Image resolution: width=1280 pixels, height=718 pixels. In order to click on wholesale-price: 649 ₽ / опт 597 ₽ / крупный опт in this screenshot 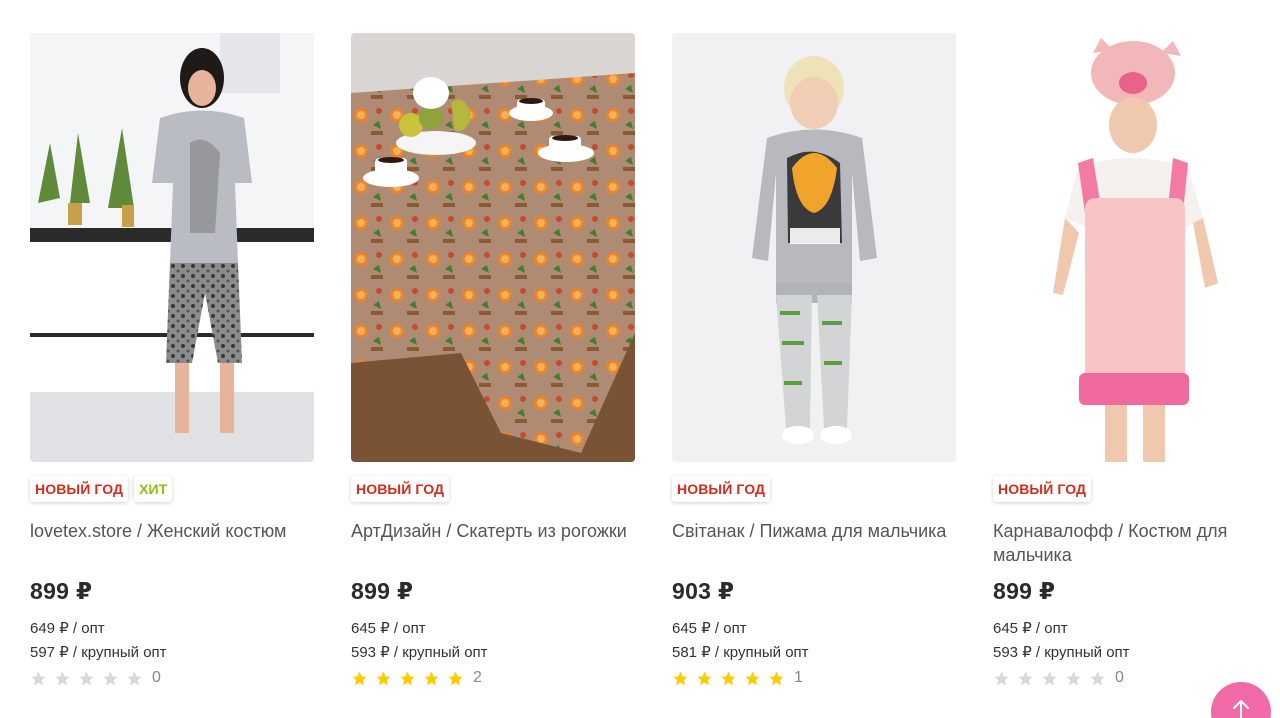, I will do `click(172, 641)`.